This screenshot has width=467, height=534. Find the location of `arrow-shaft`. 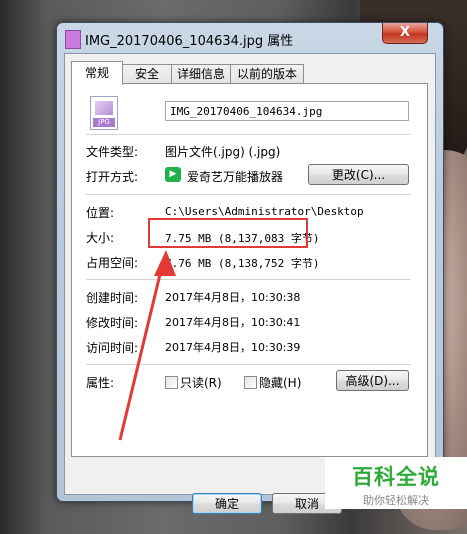

arrow-shaft is located at coordinates (141, 351).